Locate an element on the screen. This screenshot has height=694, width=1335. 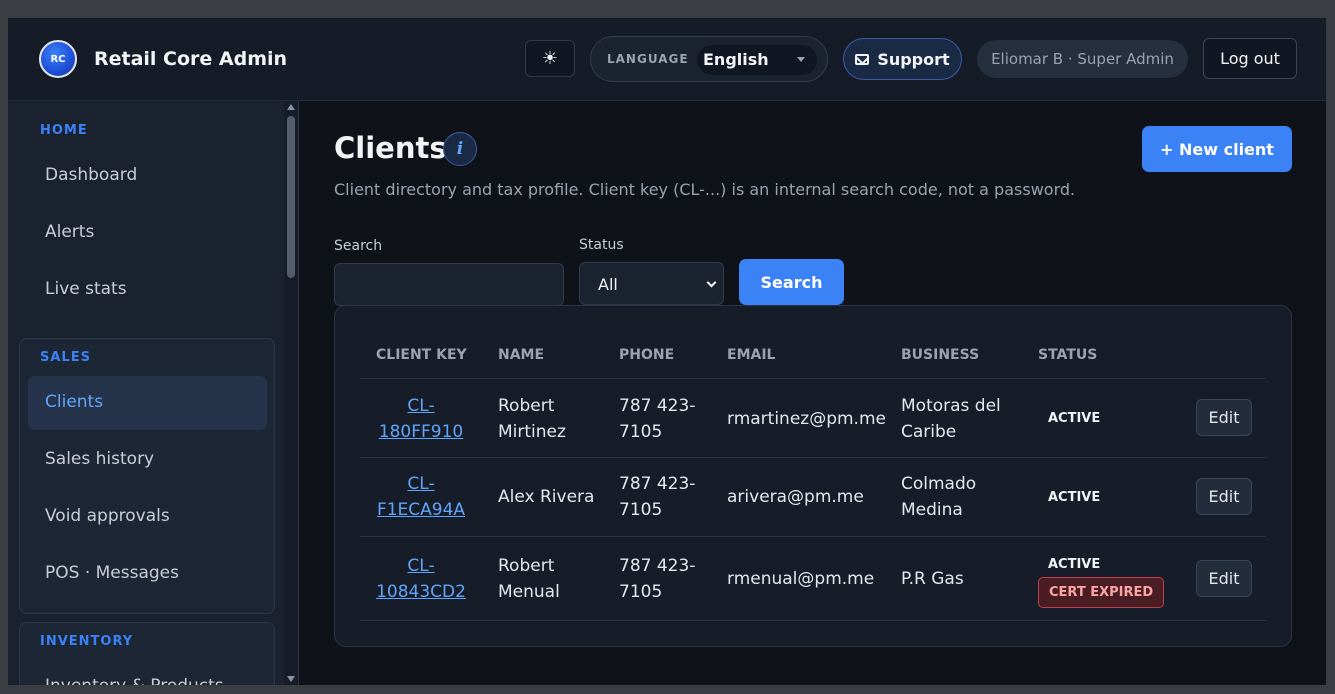
client-key-link: CL- 10843CD2 is located at coordinates (421, 579).